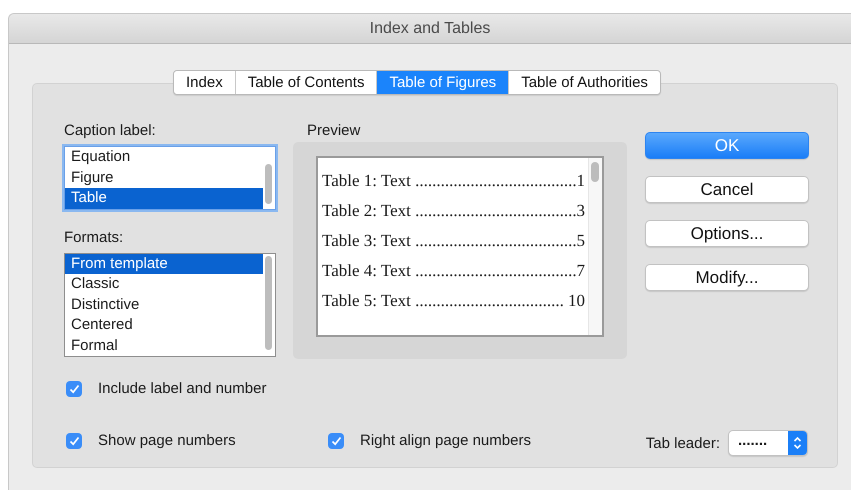 The height and width of the screenshot is (490, 851). Describe the element at coordinates (595, 246) in the screenshot. I see `scrollbar` at that location.